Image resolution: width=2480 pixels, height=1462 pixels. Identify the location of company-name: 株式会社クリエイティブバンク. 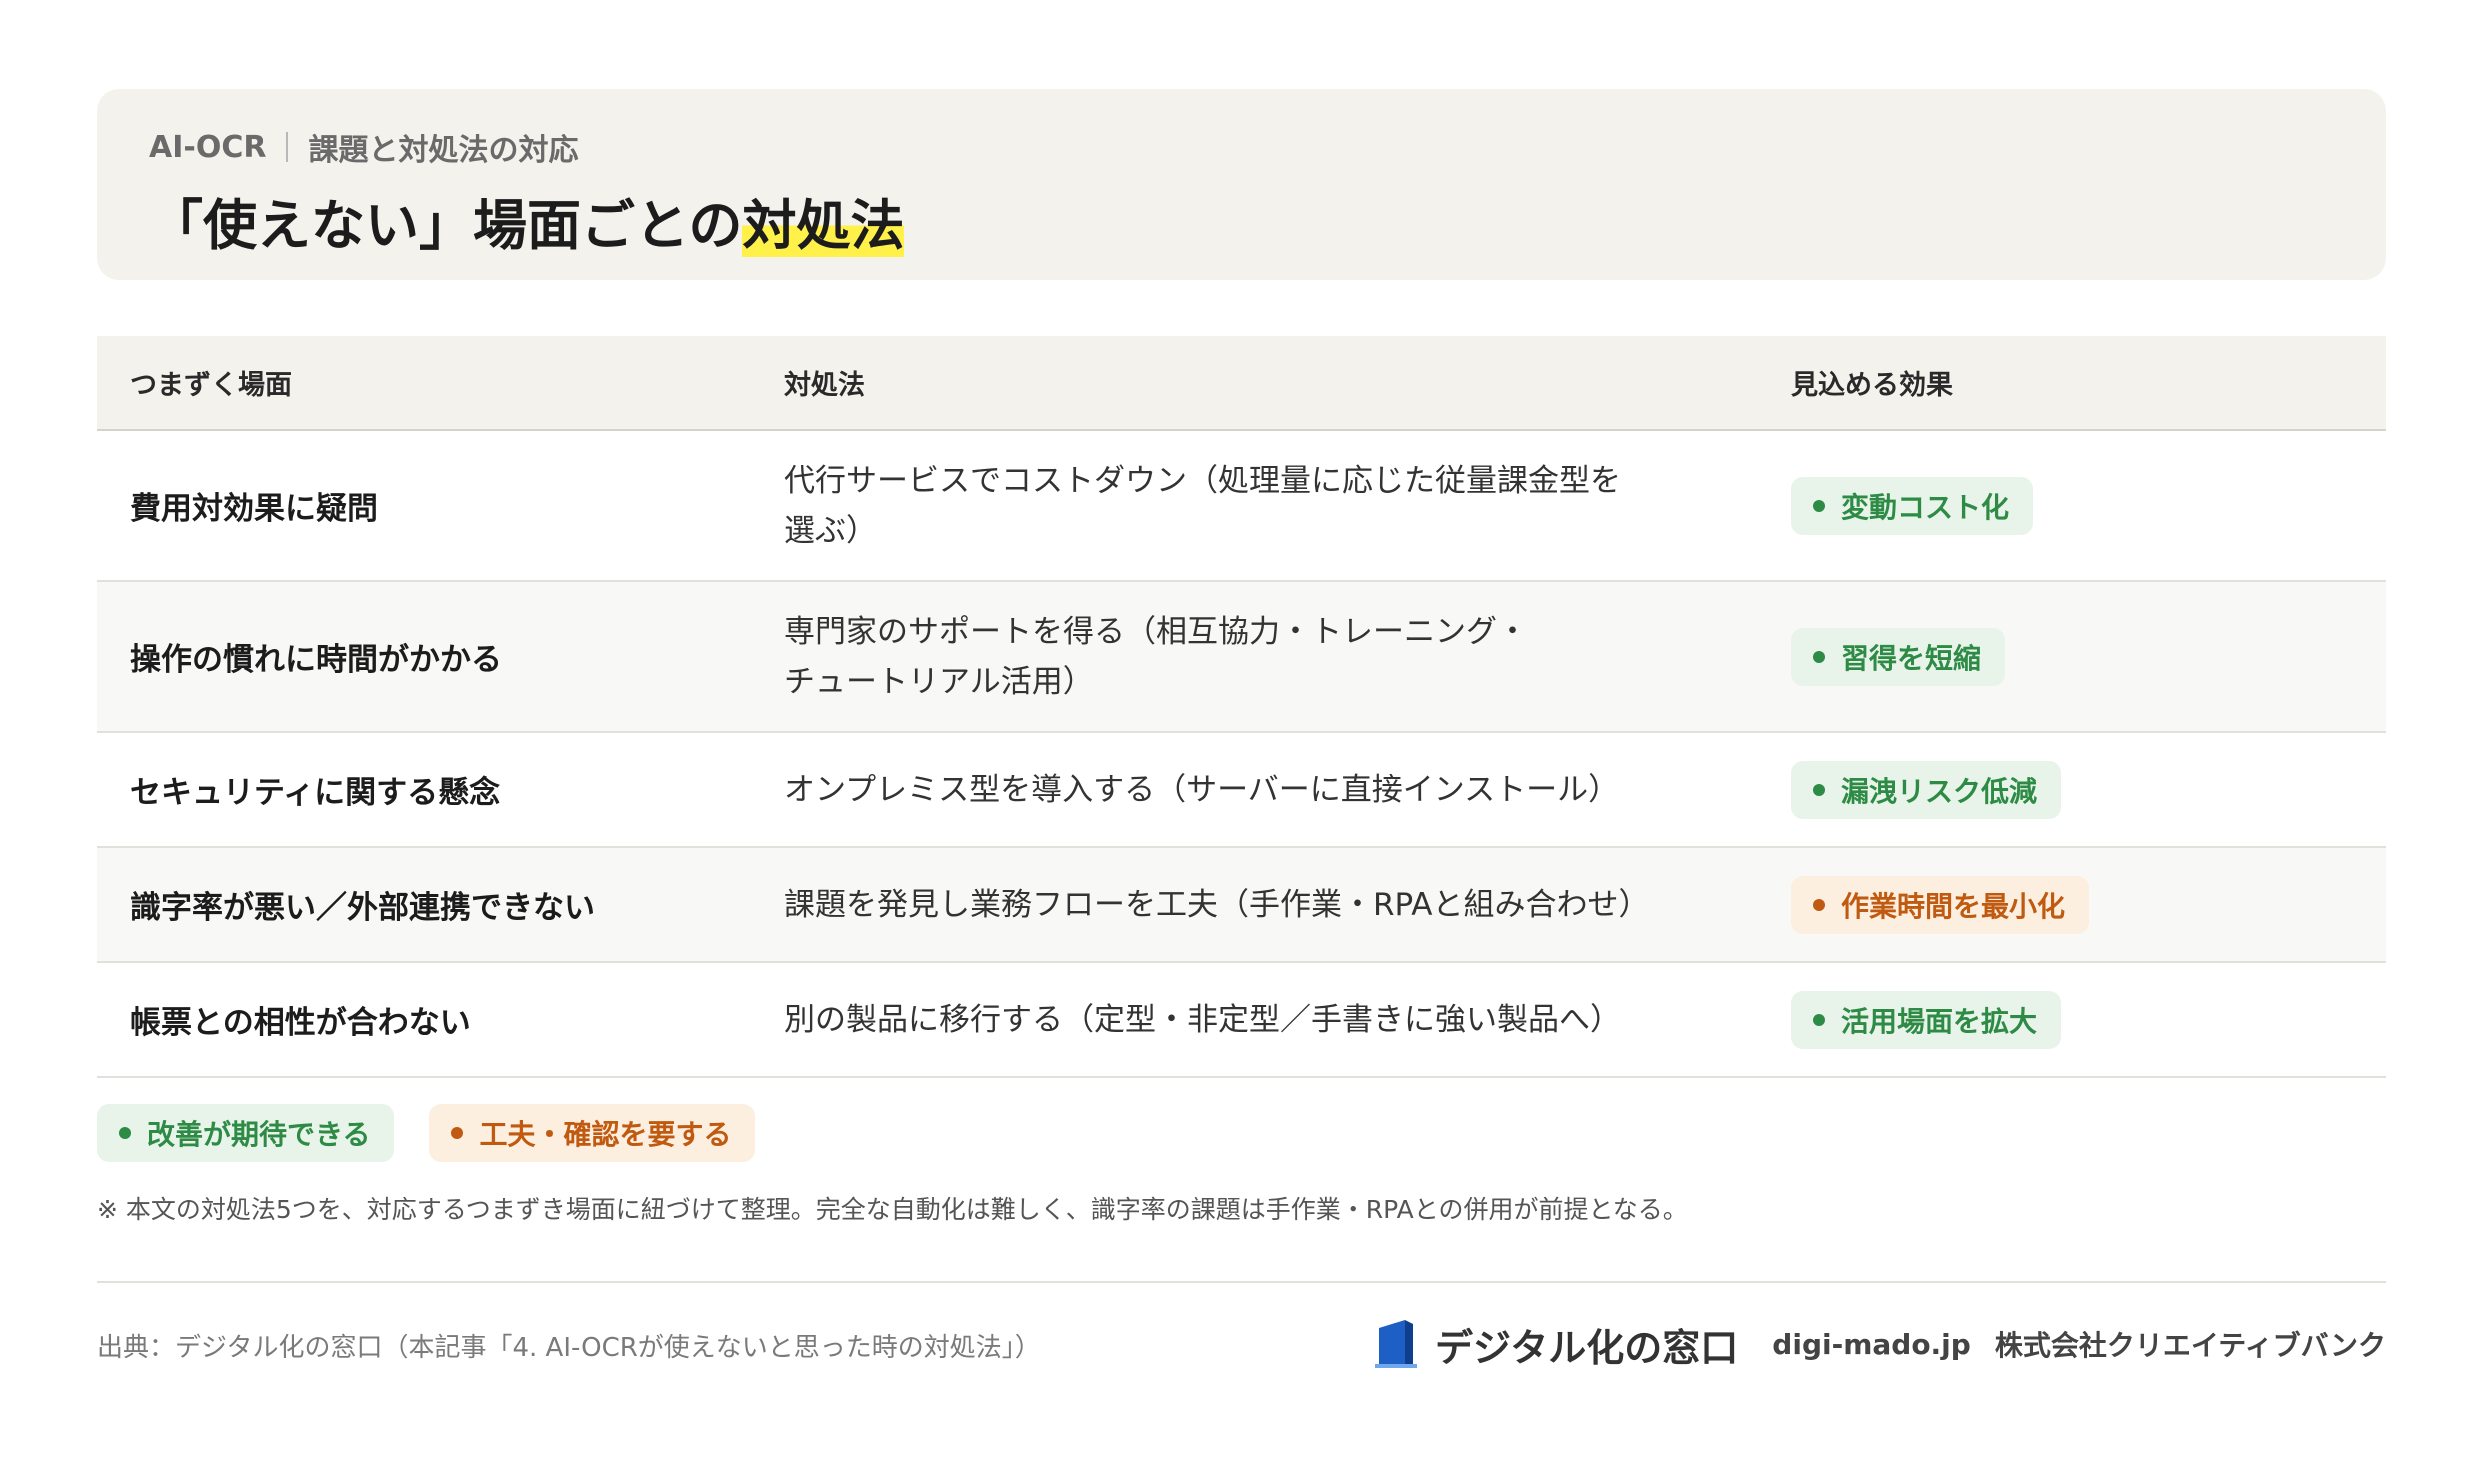
(2190, 1345).